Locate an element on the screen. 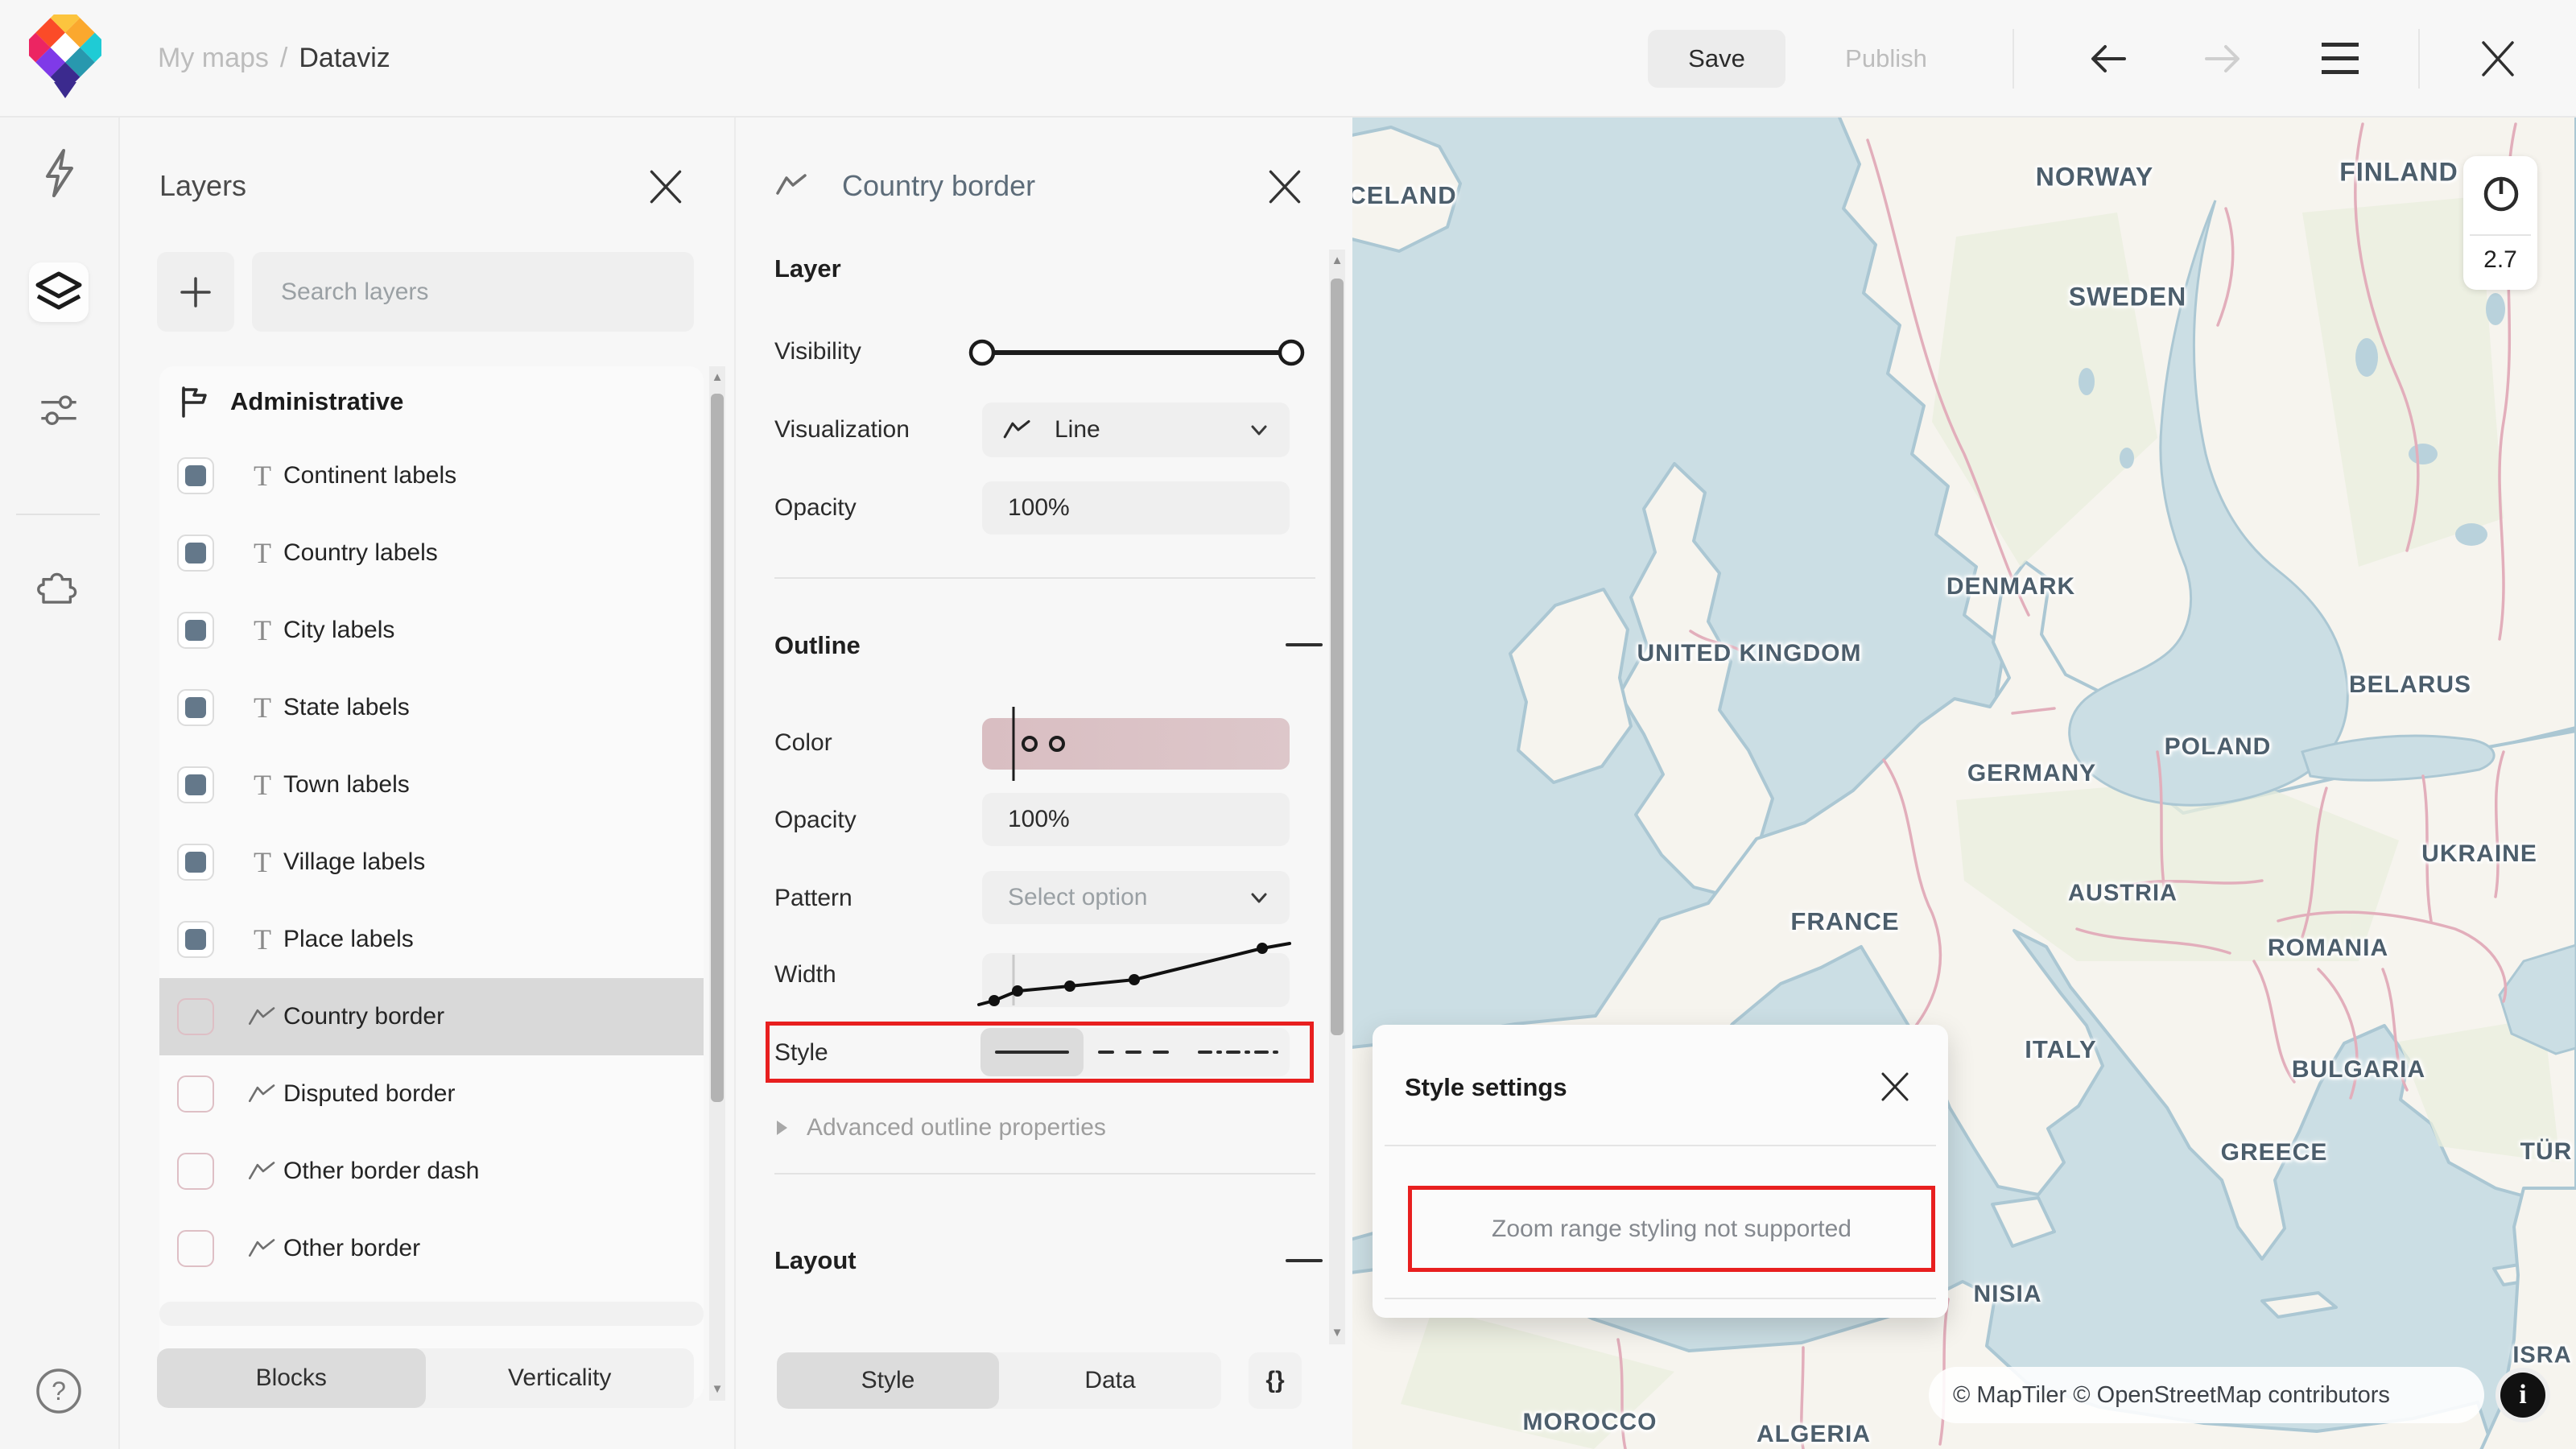 Image resolution: width=2576 pixels, height=1449 pixels. map-country-label: TÜR is located at coordinates (2546, 1151).